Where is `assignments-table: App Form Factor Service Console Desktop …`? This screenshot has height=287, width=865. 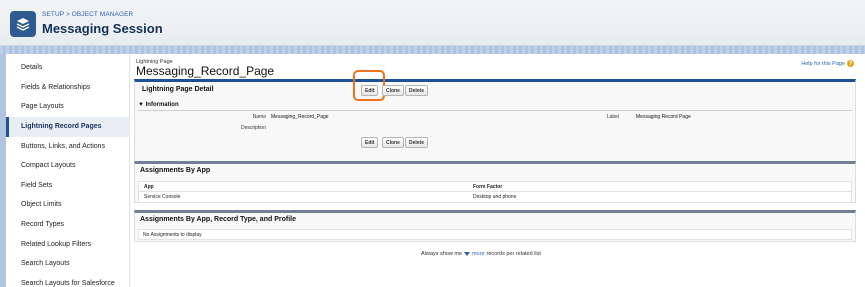
assignments-table: App Form Factor Service Console Desktop … is located at coordinates (495, 192).